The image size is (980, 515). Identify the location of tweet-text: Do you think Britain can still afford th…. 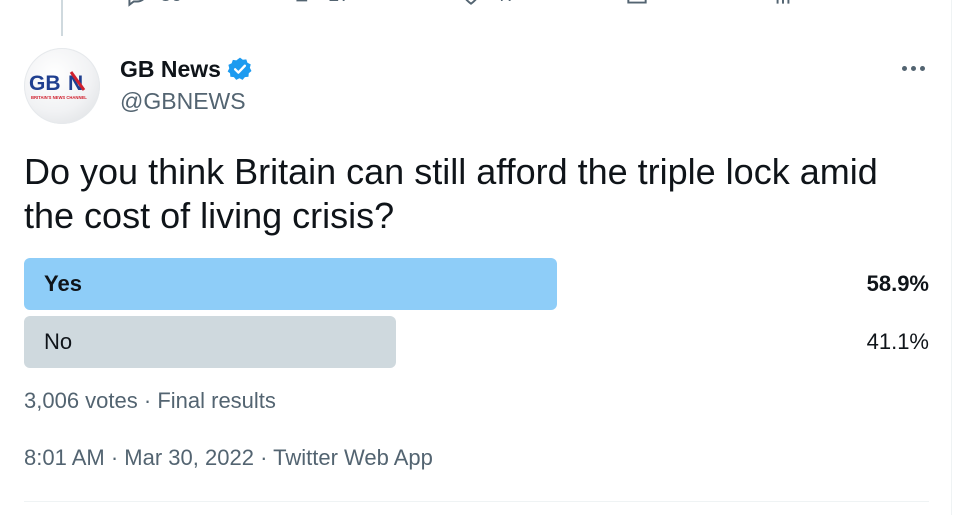
(451, 193).